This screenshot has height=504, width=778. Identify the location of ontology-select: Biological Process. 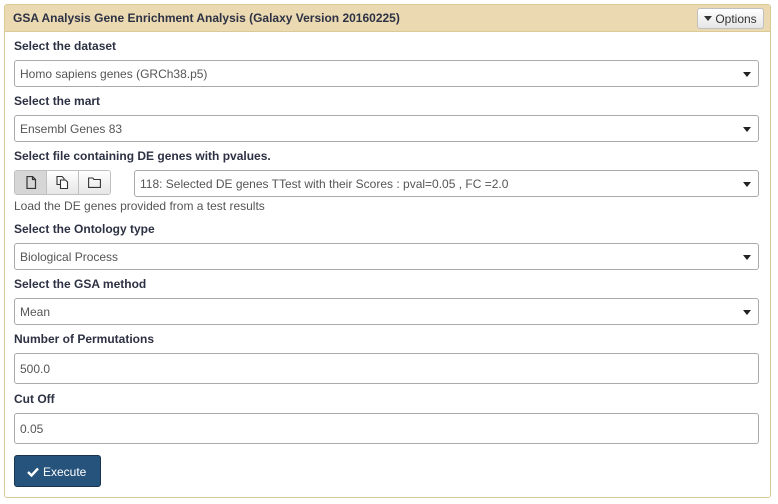
(386, 256).